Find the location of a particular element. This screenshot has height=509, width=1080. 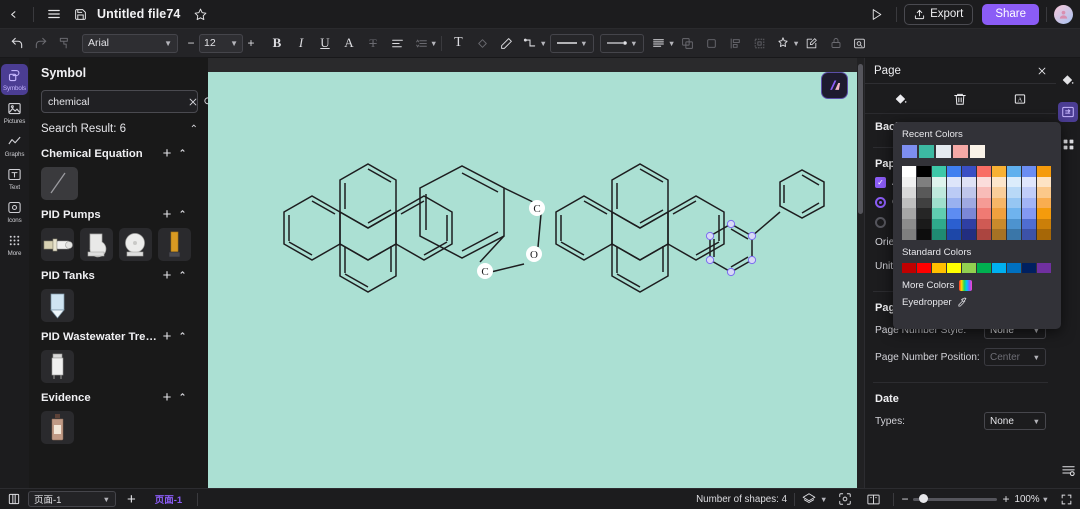

lock-icon is located at coordinates (836, 43).